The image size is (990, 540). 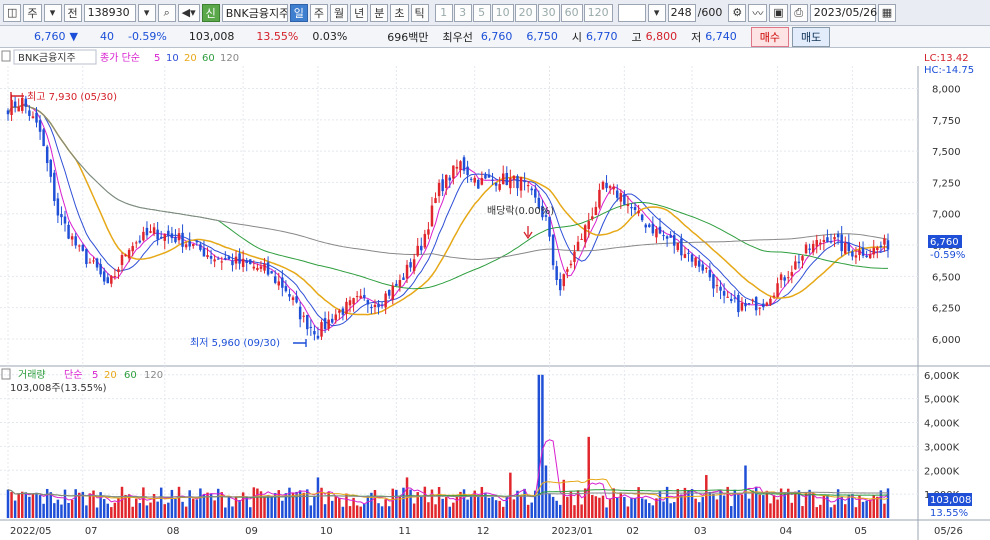 I want to click on period-tab: 초, so click(x=399, y=12).